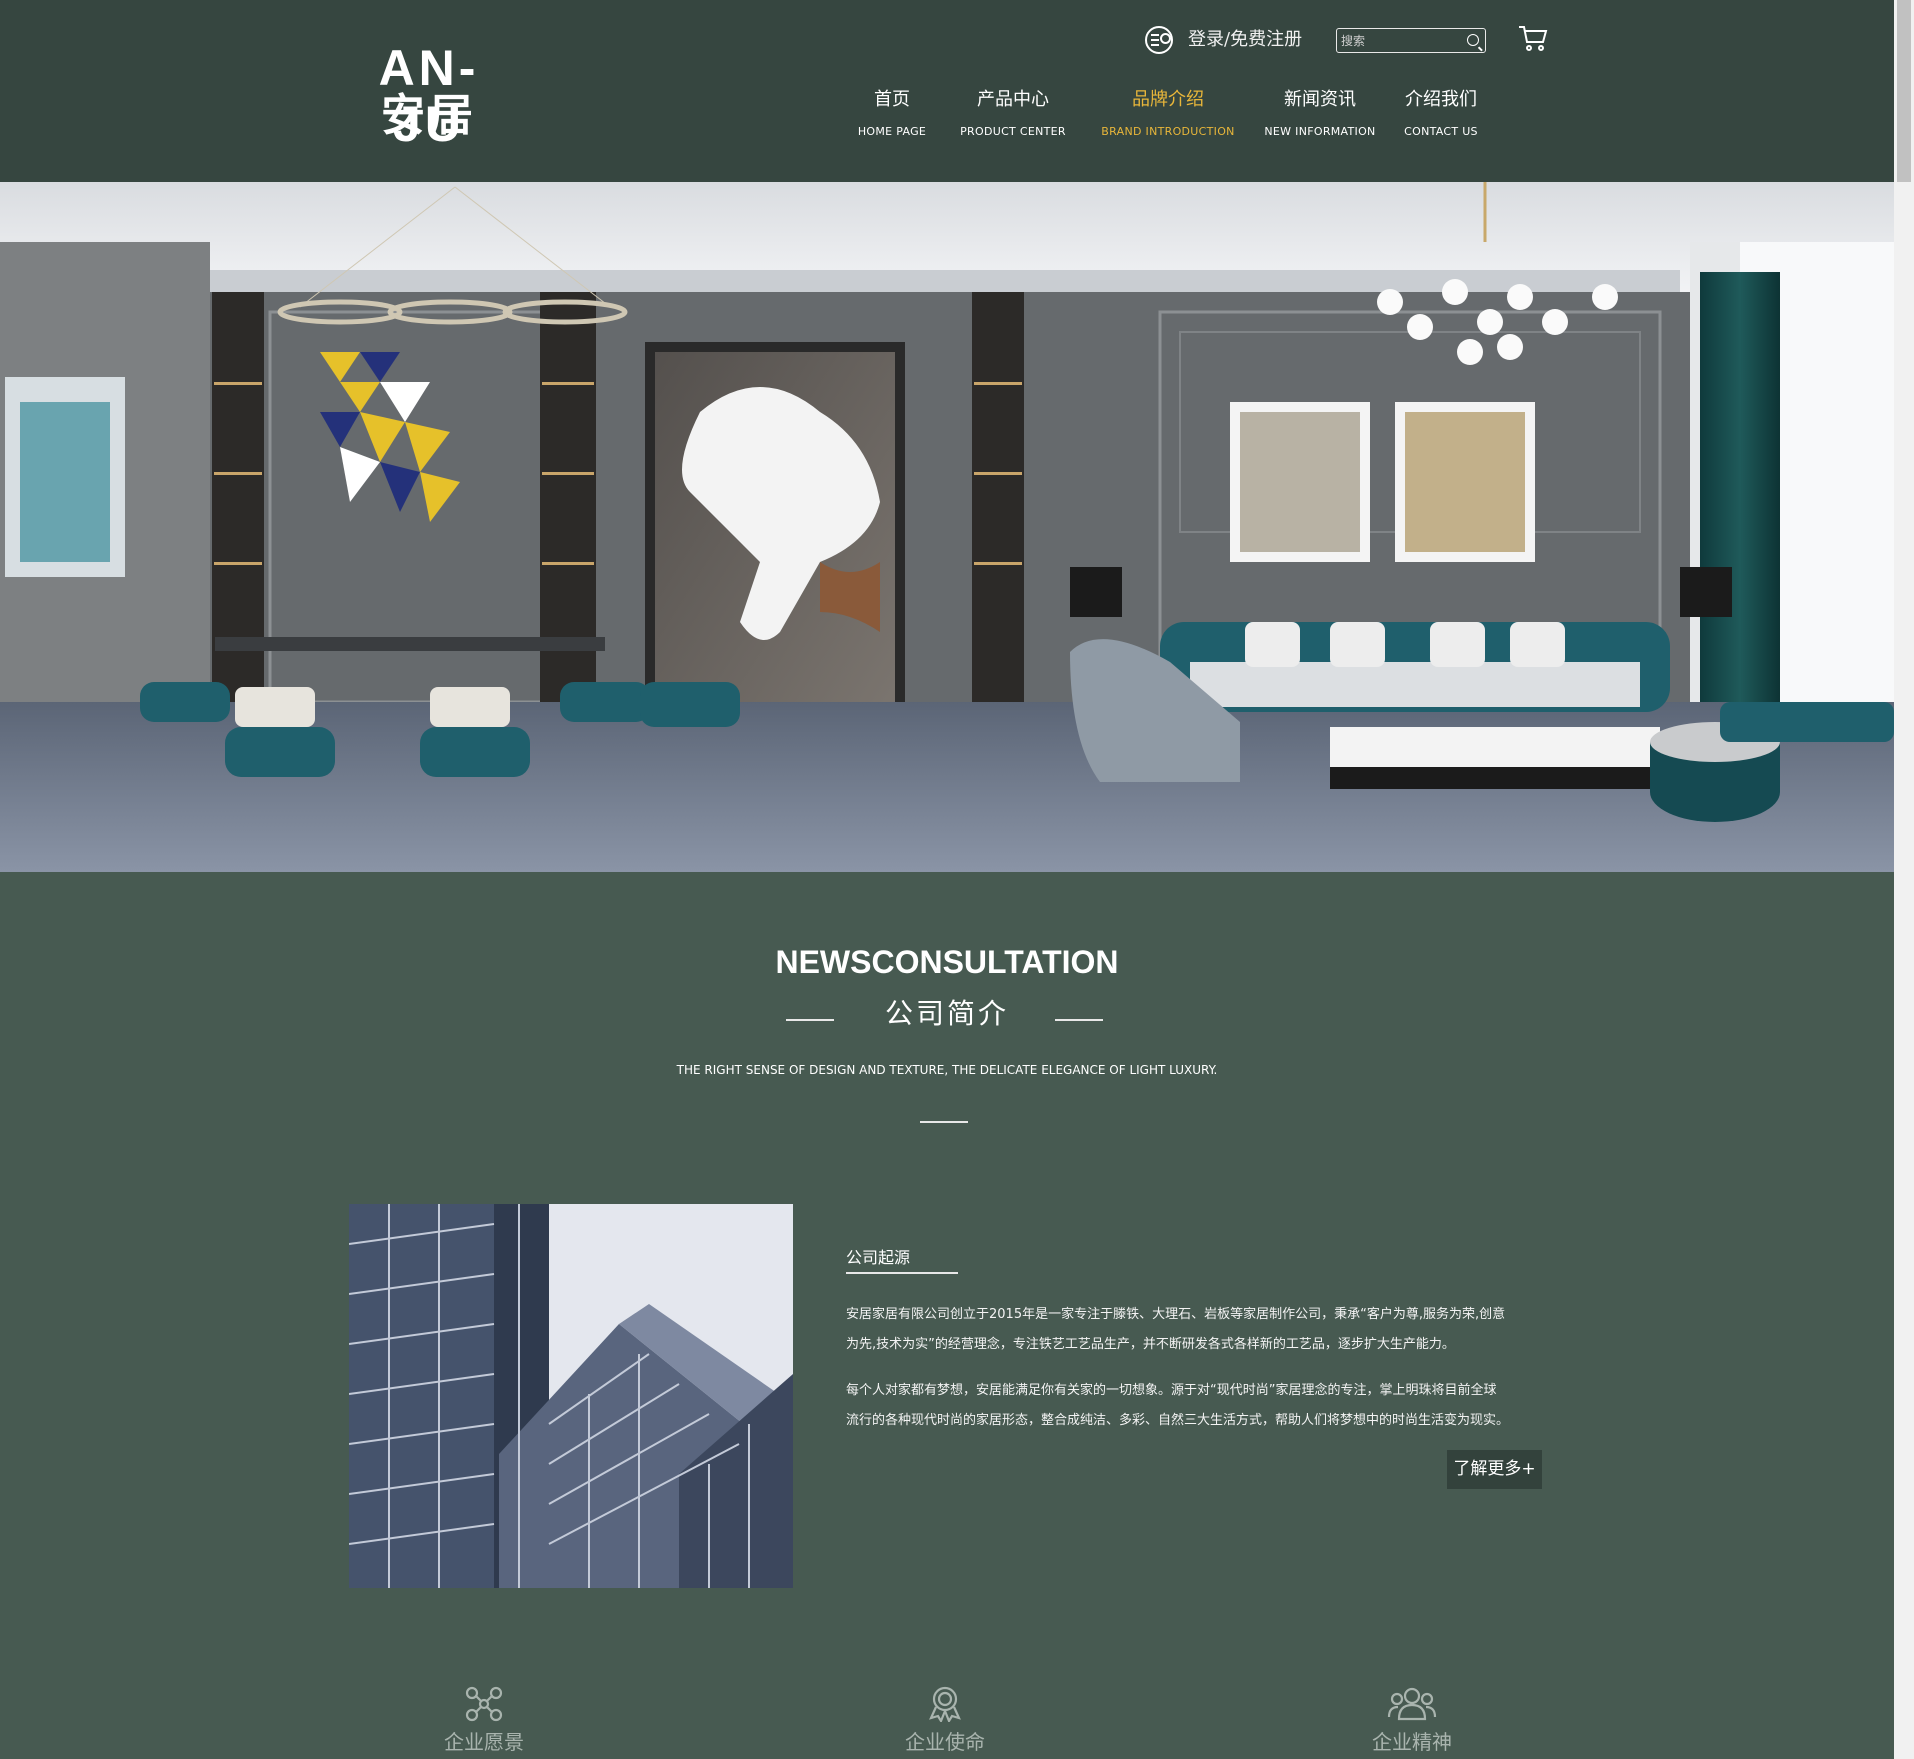 This screenshot has width=1914, height=1759. What do you see at coordinates (1320, 131) in the screenshot?
I see `nav-label-en: NEW INFORMATION` at bounding box center [1320, 131].